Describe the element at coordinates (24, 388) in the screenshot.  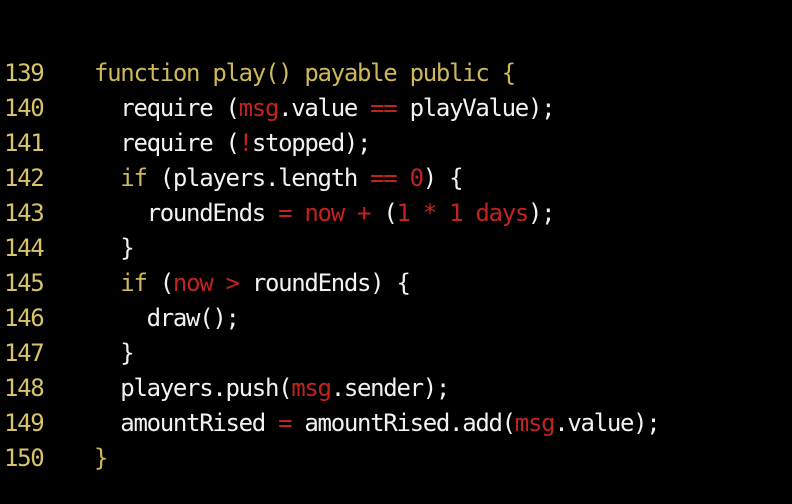
I see `line-number: 148` at that location.